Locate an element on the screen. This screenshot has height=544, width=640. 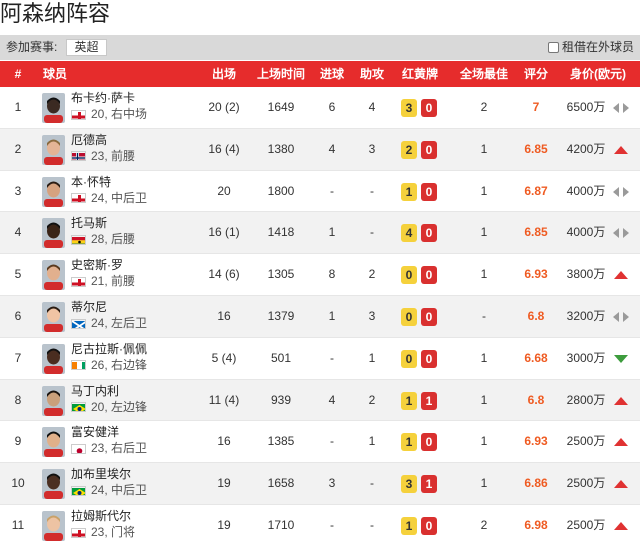
player-meta: 26, 右边锋 is located at coordinates (109, 365).